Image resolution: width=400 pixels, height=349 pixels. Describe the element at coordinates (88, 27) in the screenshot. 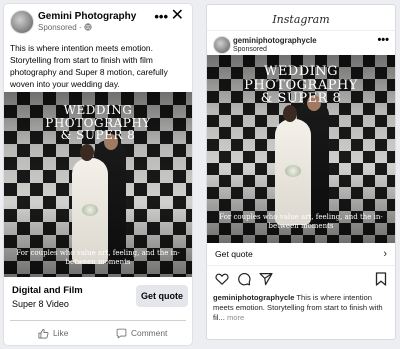

I see `globe-icon` at that location.